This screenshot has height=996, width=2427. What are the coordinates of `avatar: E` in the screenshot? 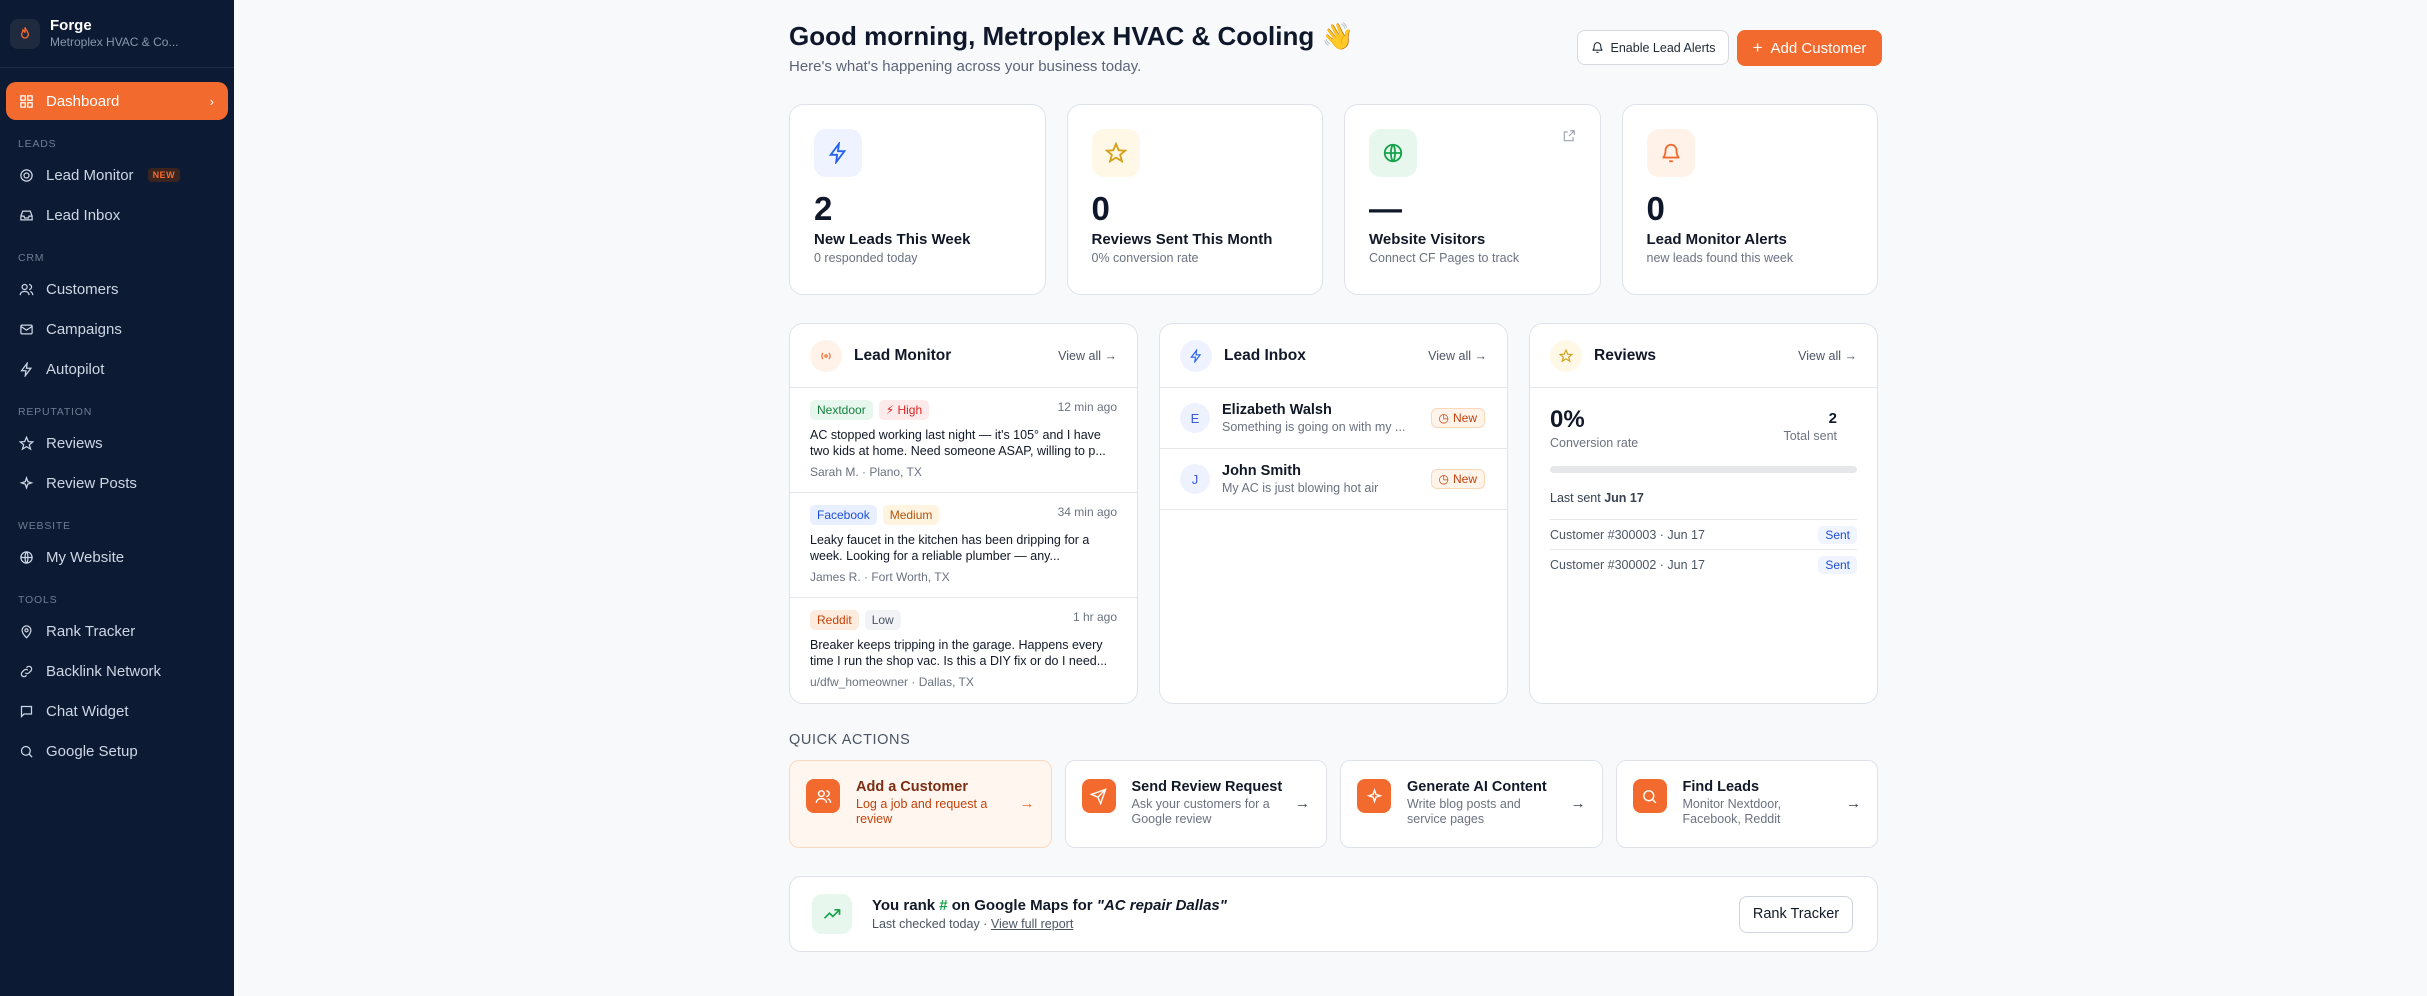 It's located at (1195, 418).